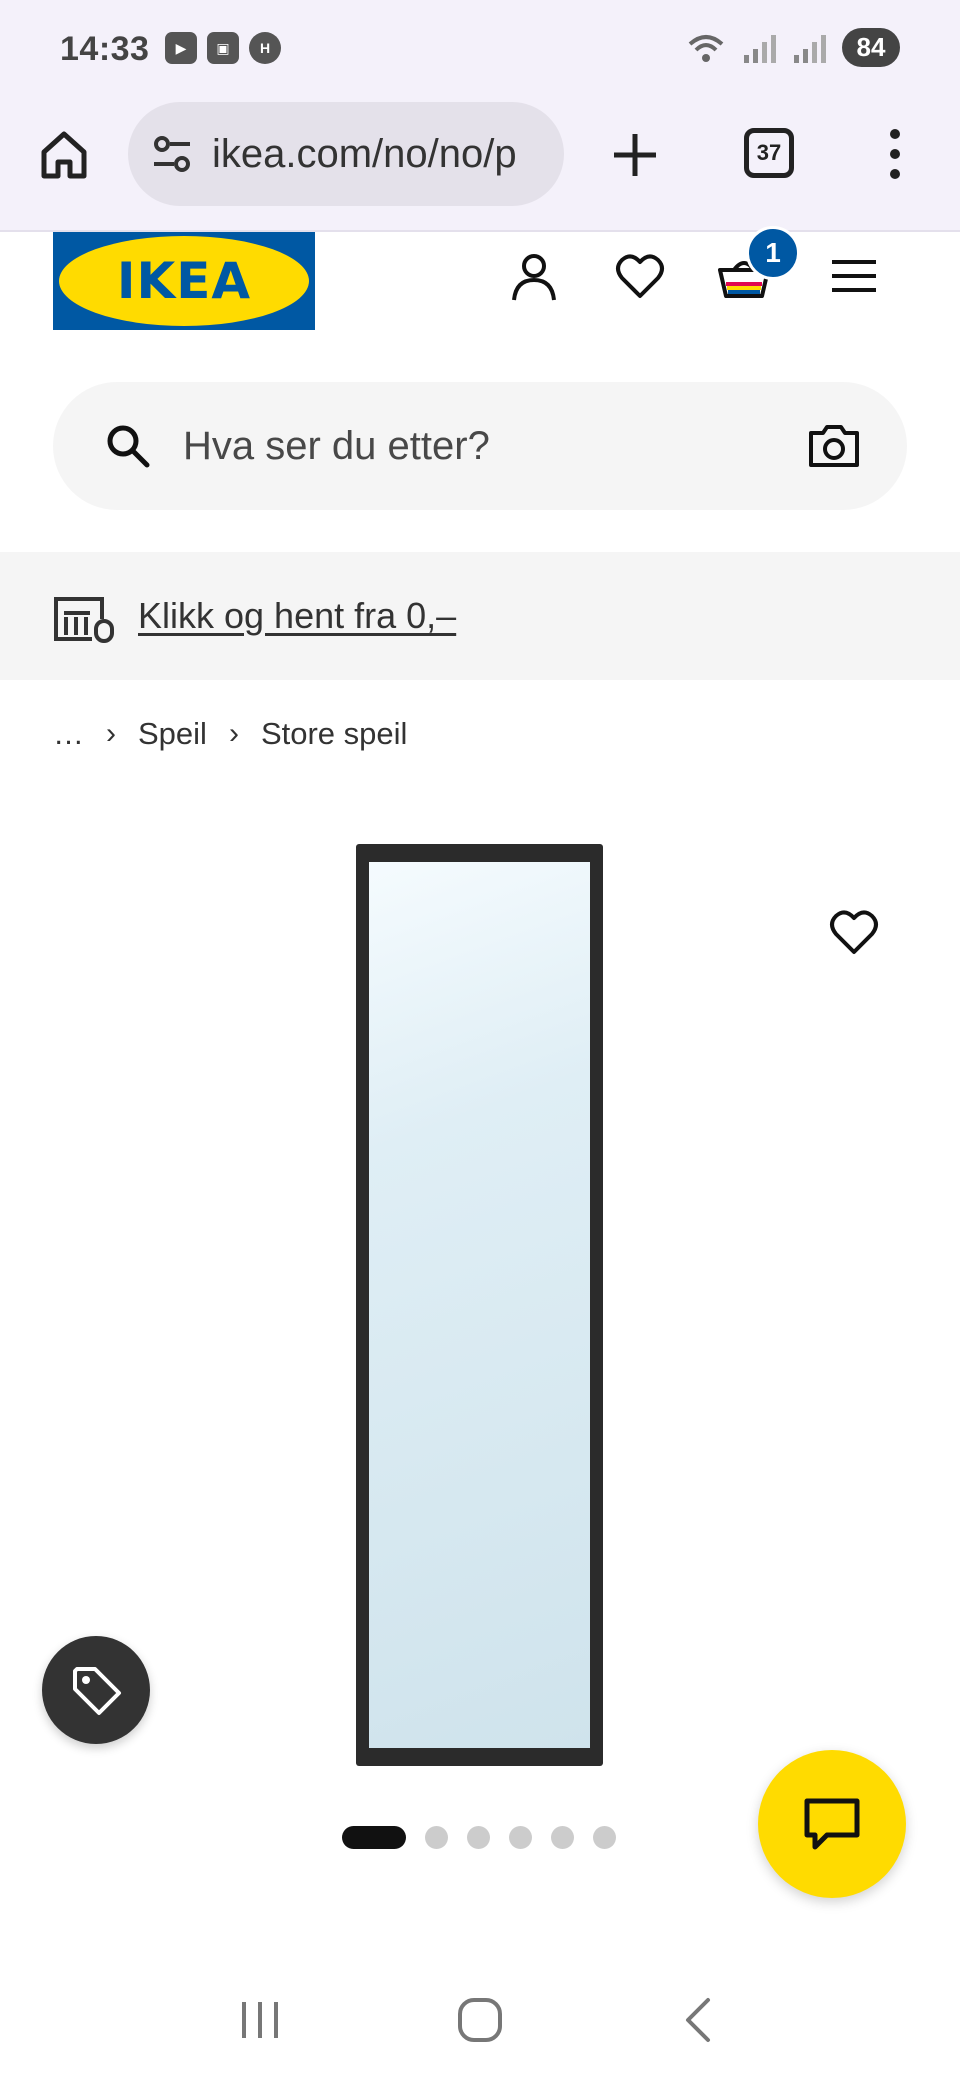 The image size is (960, 2080). What do you see at coordinates (773, 253) in the screenshot?
I see `cart-count-badge: 1` at bounding box center [773, 253].